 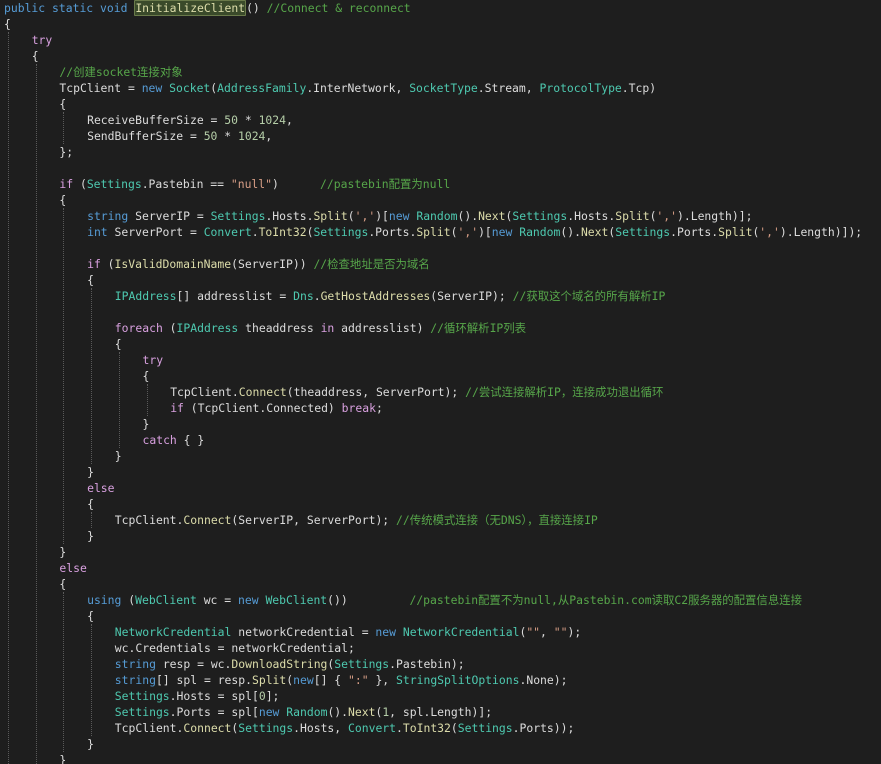 I want to click on code-token: )), so click(x=303, y=264).